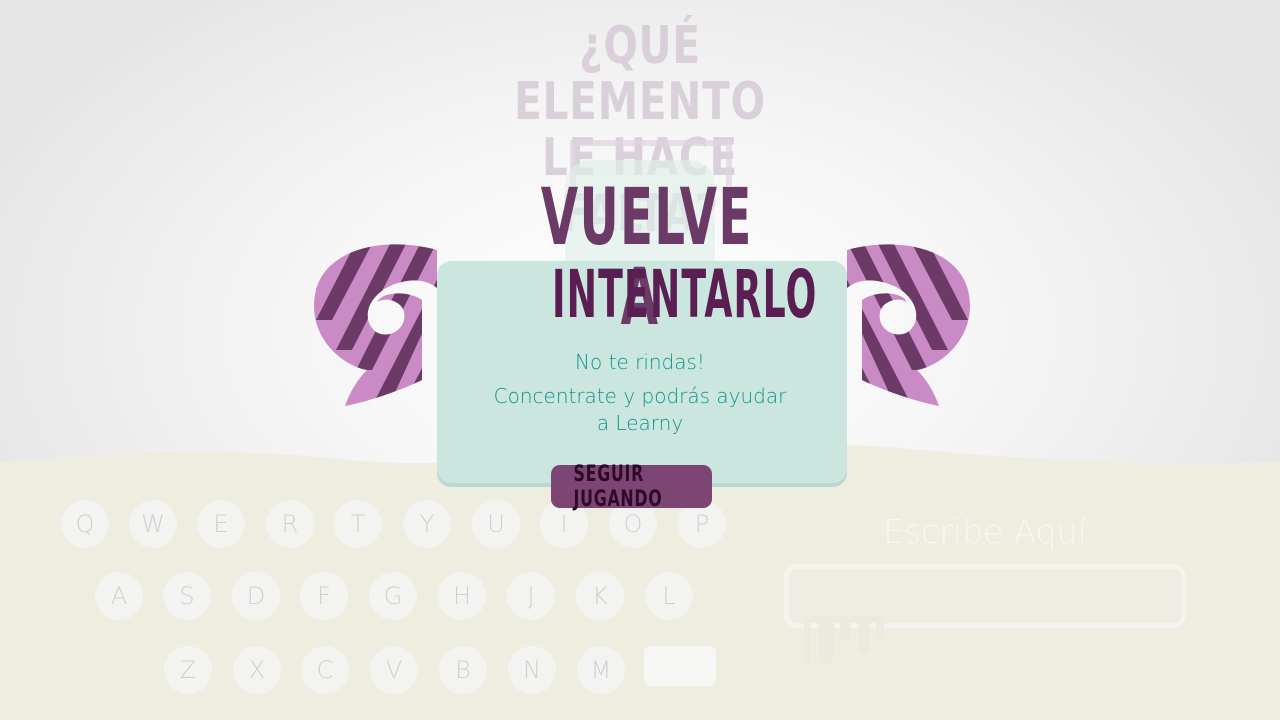 This screenshot has height=720, width=1280. What do you see at coordinates (496, 524) in the screenshot?
I see `key-u: U` at bounding box center [496, 524].